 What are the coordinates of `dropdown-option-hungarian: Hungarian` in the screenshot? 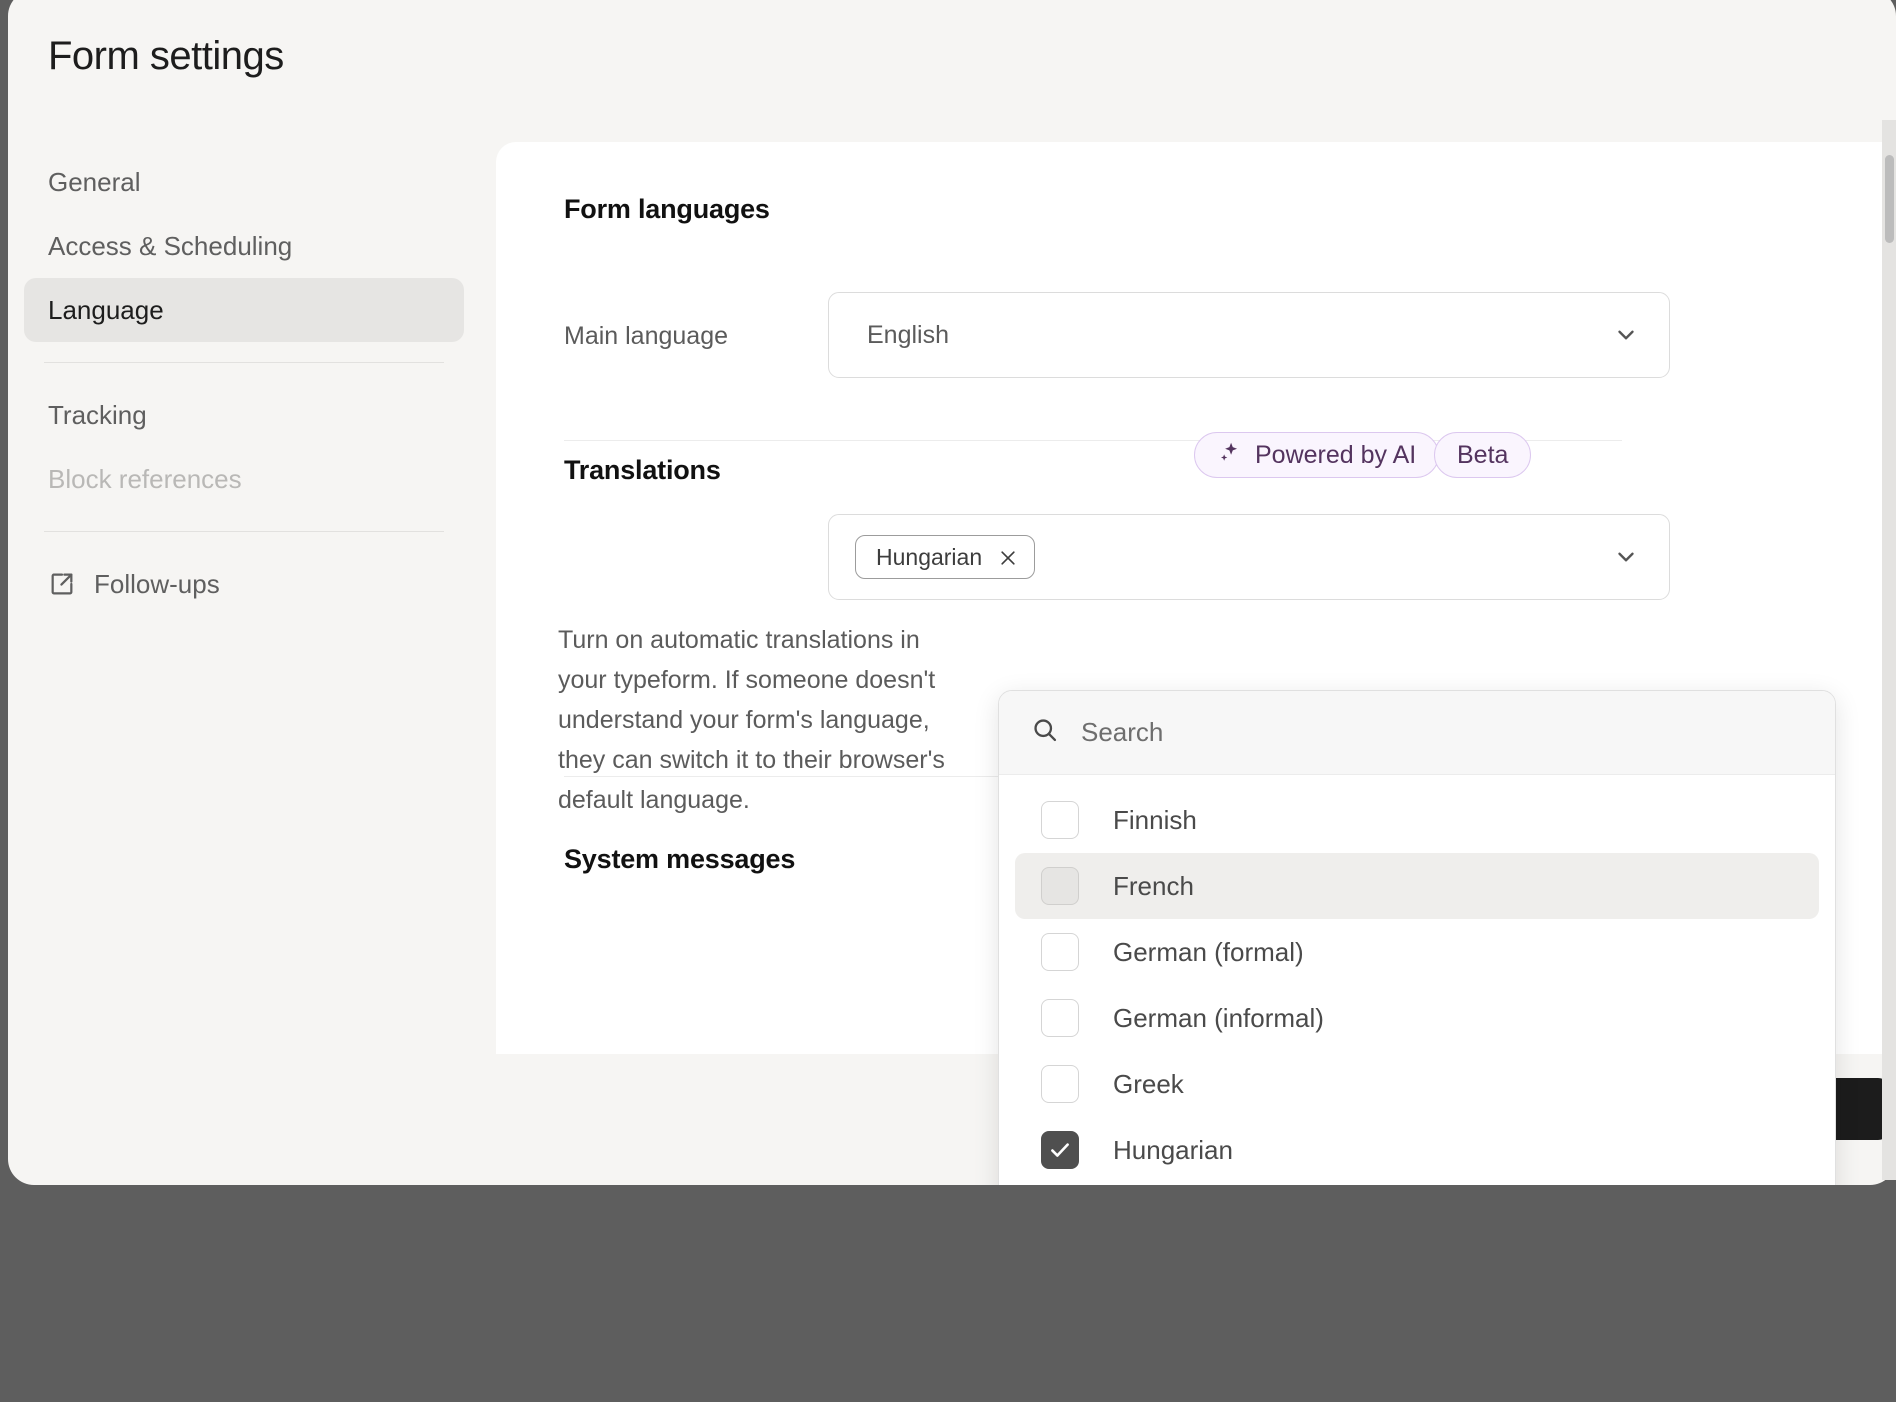 It's located at (1417, 1150).